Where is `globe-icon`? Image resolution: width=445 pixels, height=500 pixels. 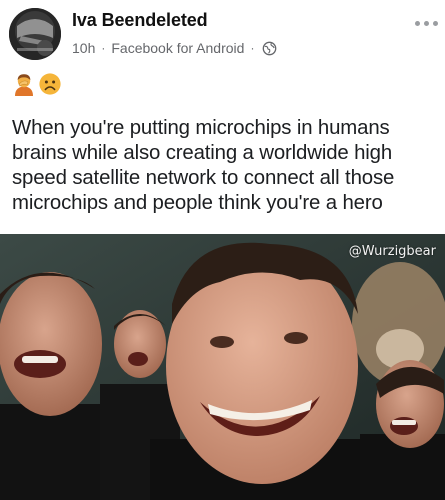 globe-icon is located at coordinates (269, 48).